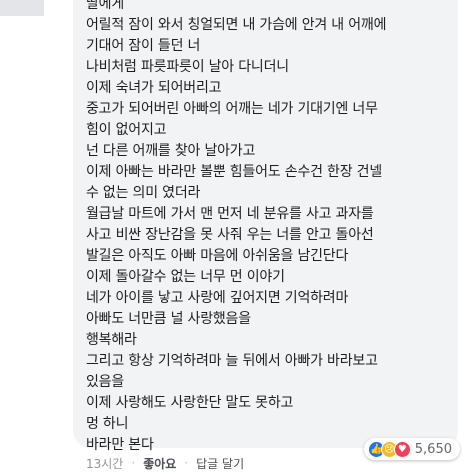 This screenshot has width=474, height=474. What do you see at coordinates (220, 463) in the screenshot?
I see `reply-button: 답글 달기` at bounding box center [220, 463].